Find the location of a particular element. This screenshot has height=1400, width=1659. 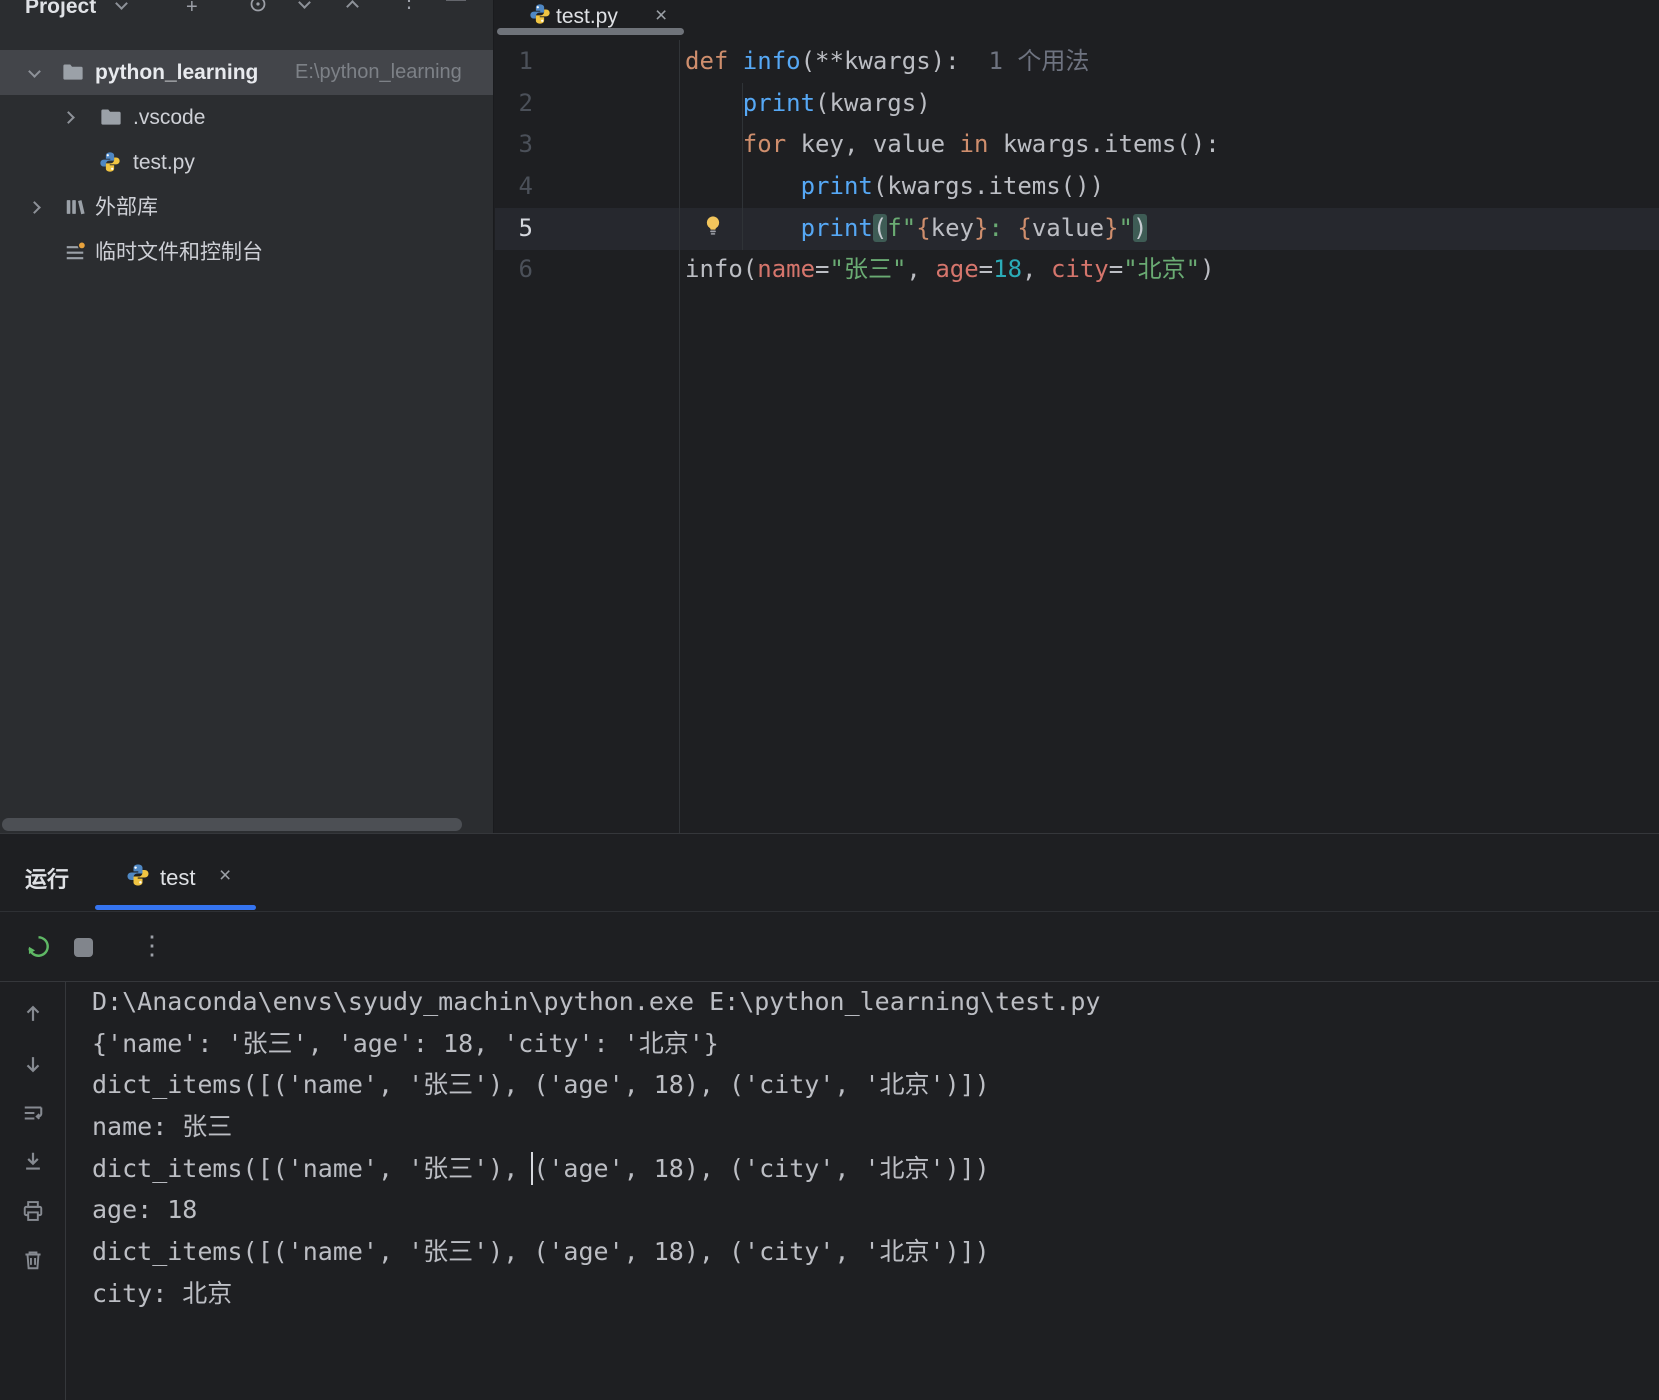

tree-row-python-learning: python_learning E:\python_learning is located at coordinates (246, 72).